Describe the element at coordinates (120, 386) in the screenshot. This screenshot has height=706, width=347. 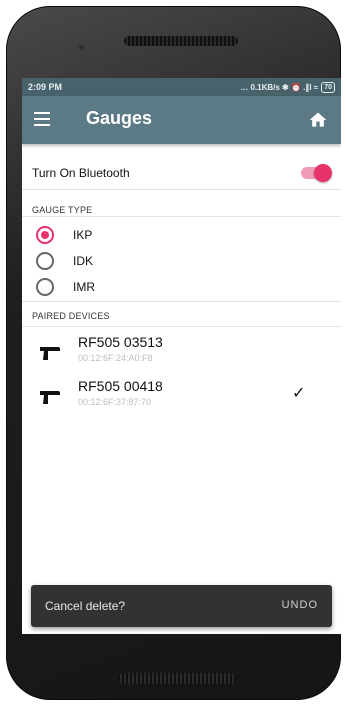
I see `device-name: RF505 00418` at that location.